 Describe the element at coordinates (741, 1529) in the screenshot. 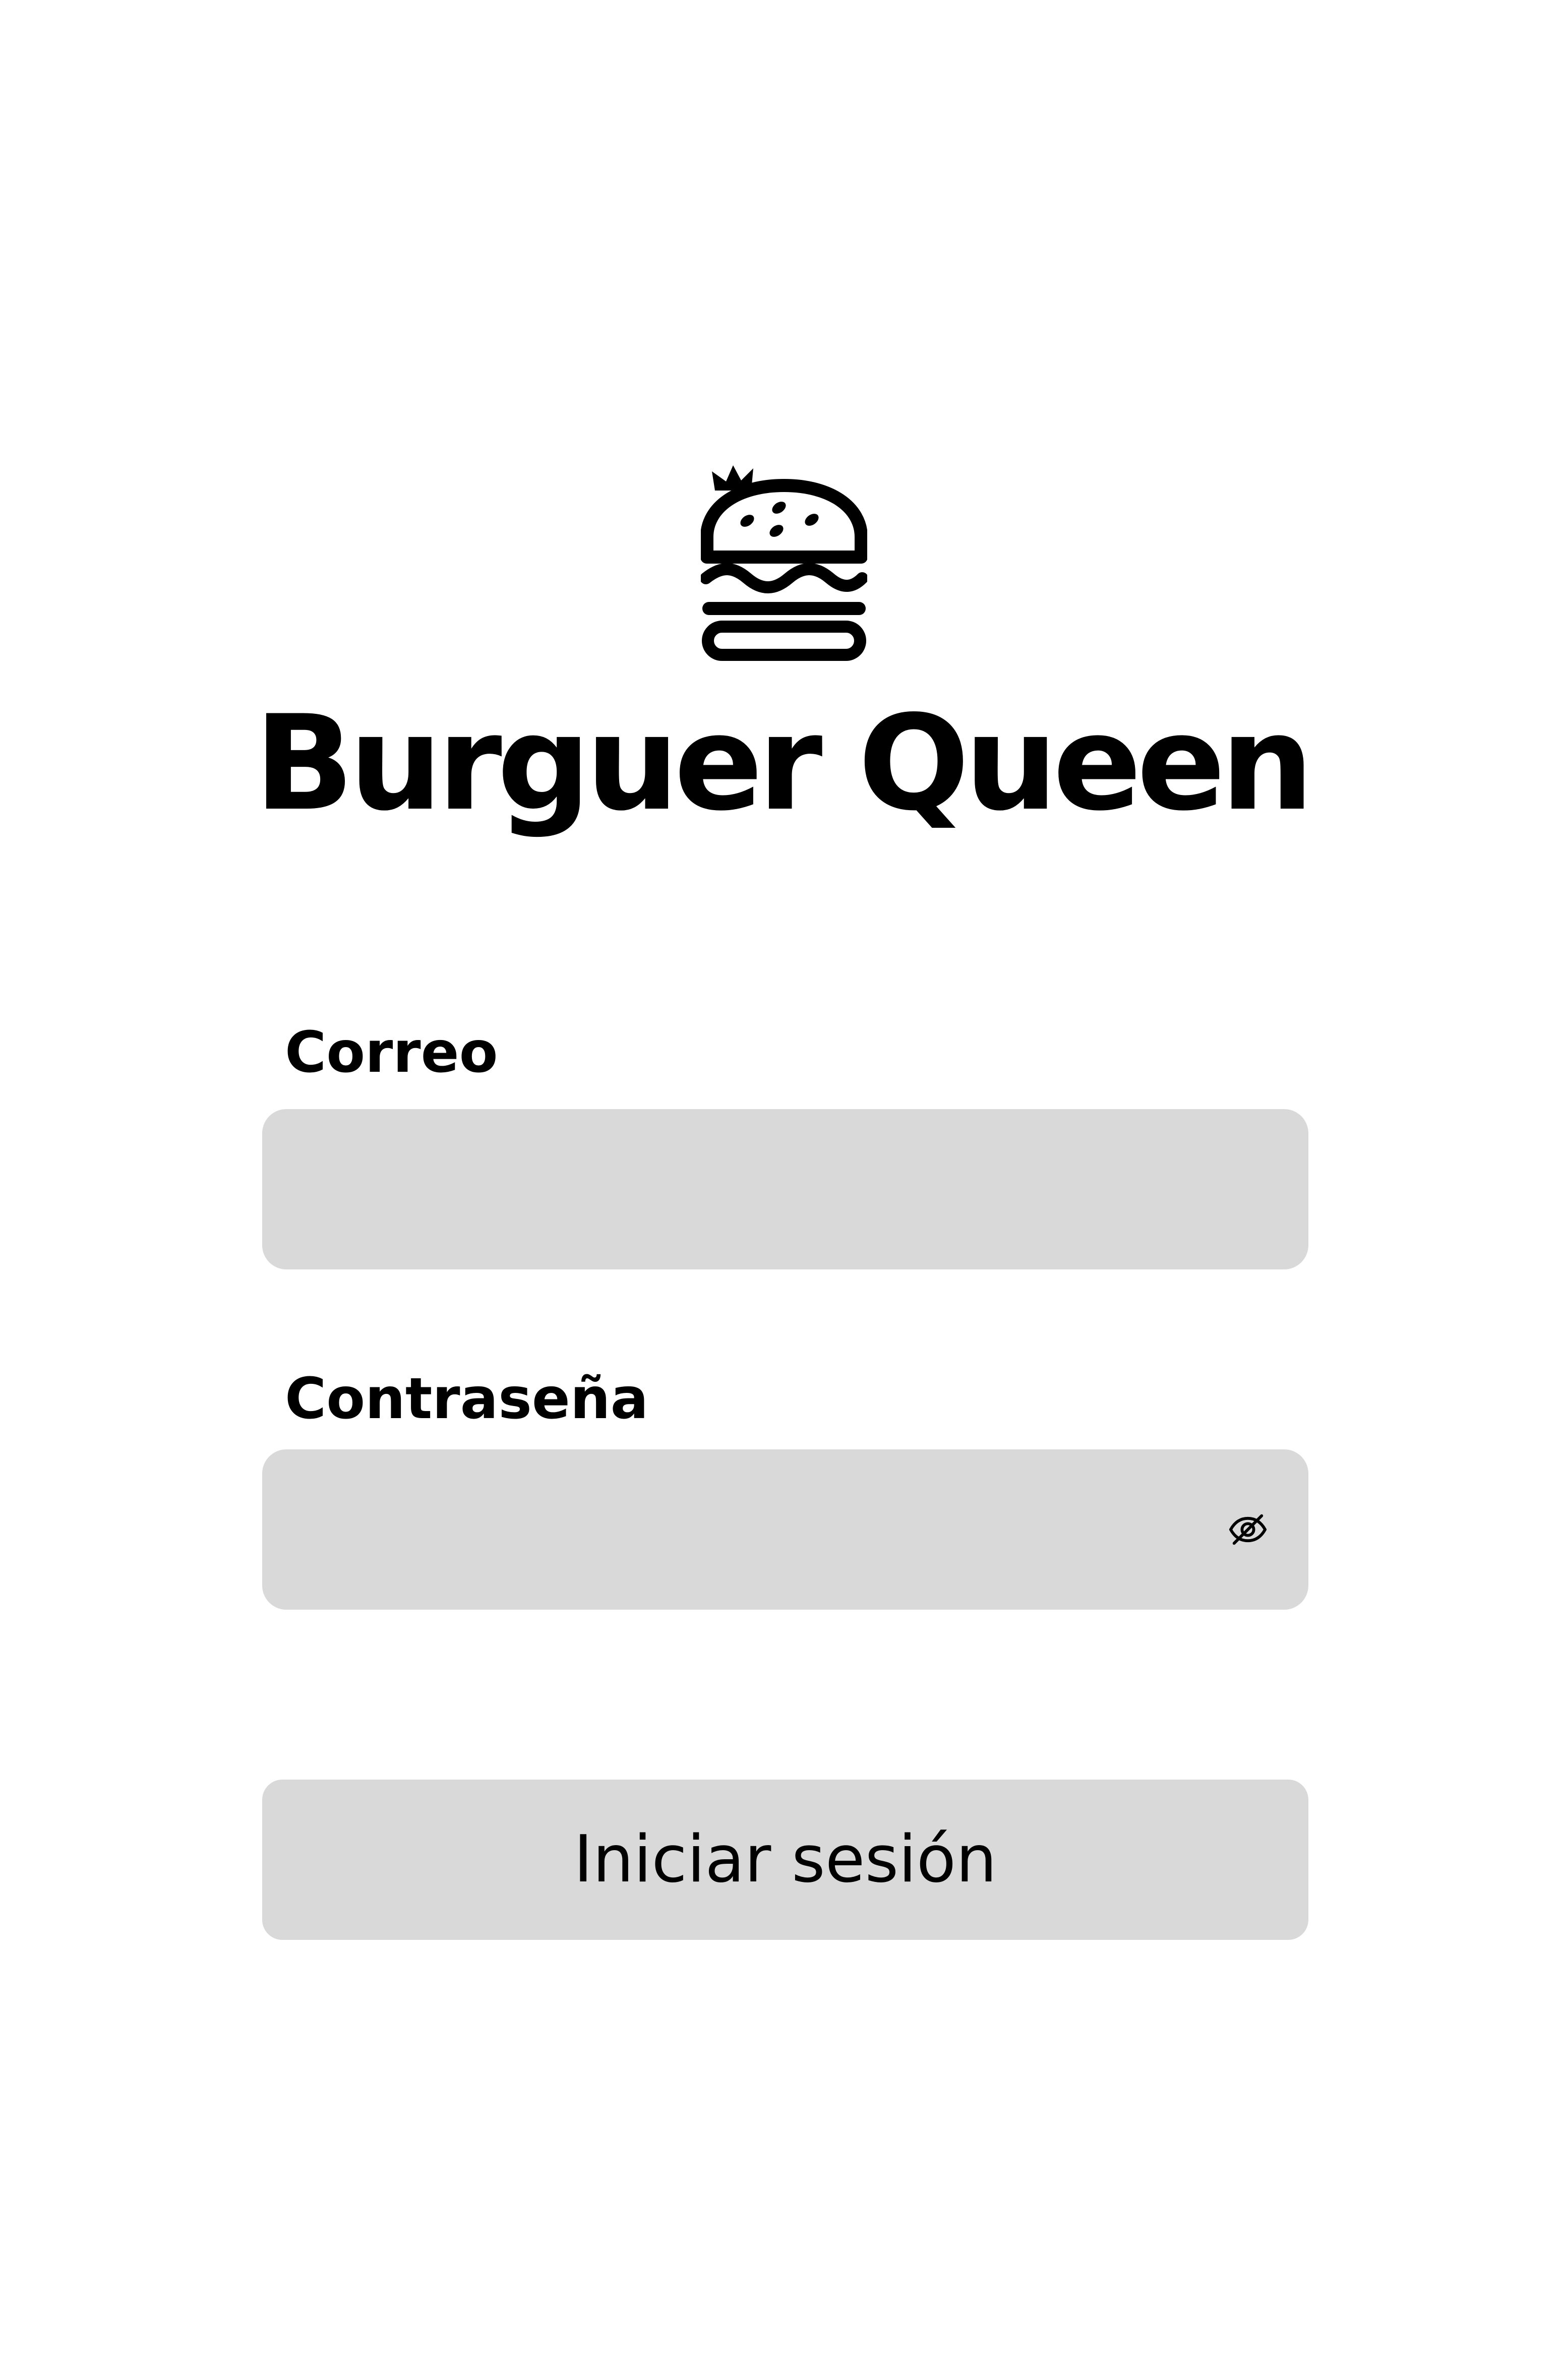

I see `password-input` at that location.